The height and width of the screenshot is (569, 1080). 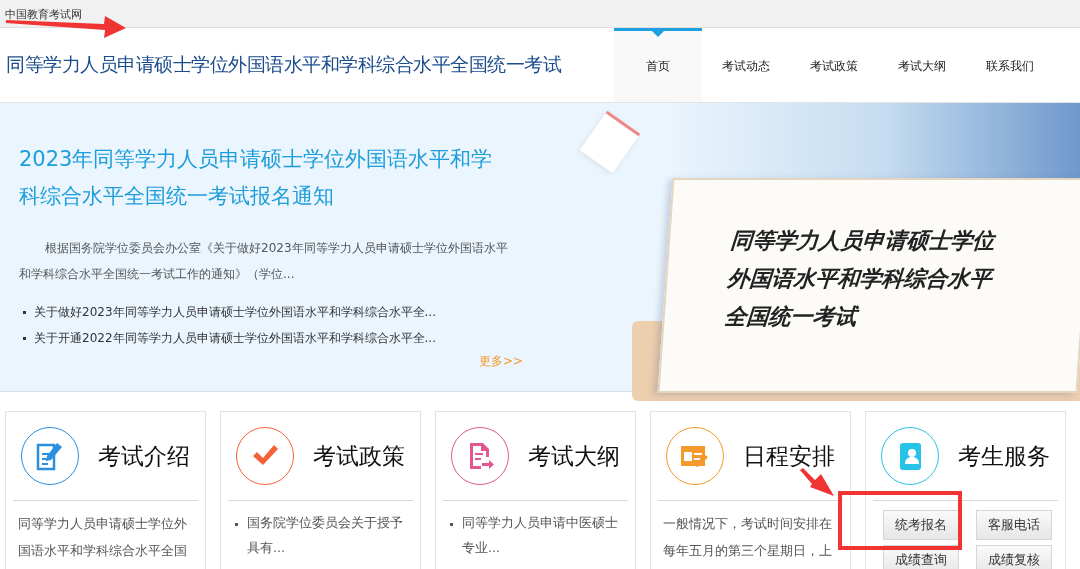 I want to click on card-title: 考试政策, so click(x=349, y=456).